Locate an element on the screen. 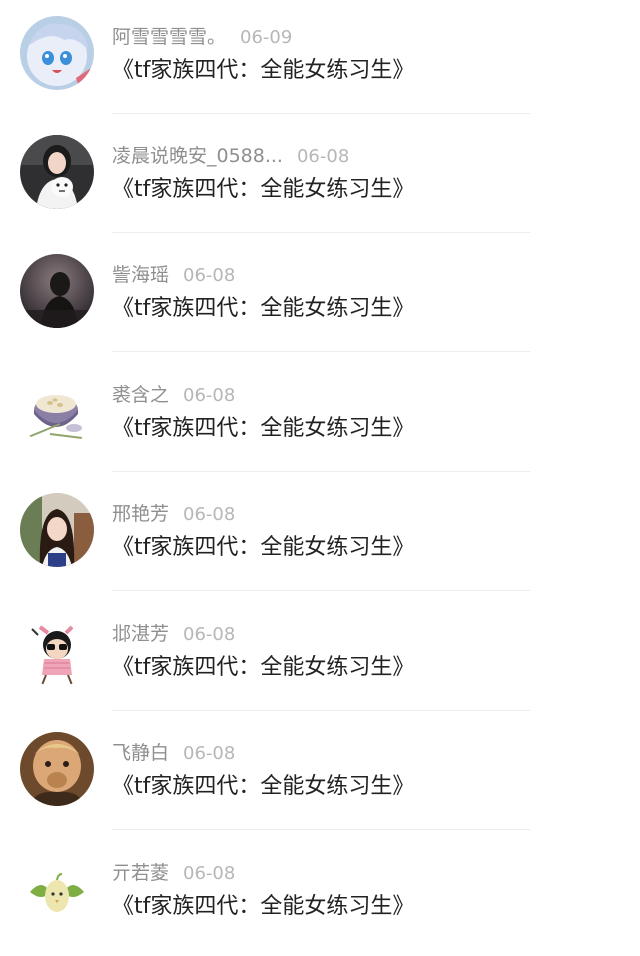  comment-item: 飞静白 06-08 《tf家族四代：全能女练习生》 is located at coordinates (320, 776).